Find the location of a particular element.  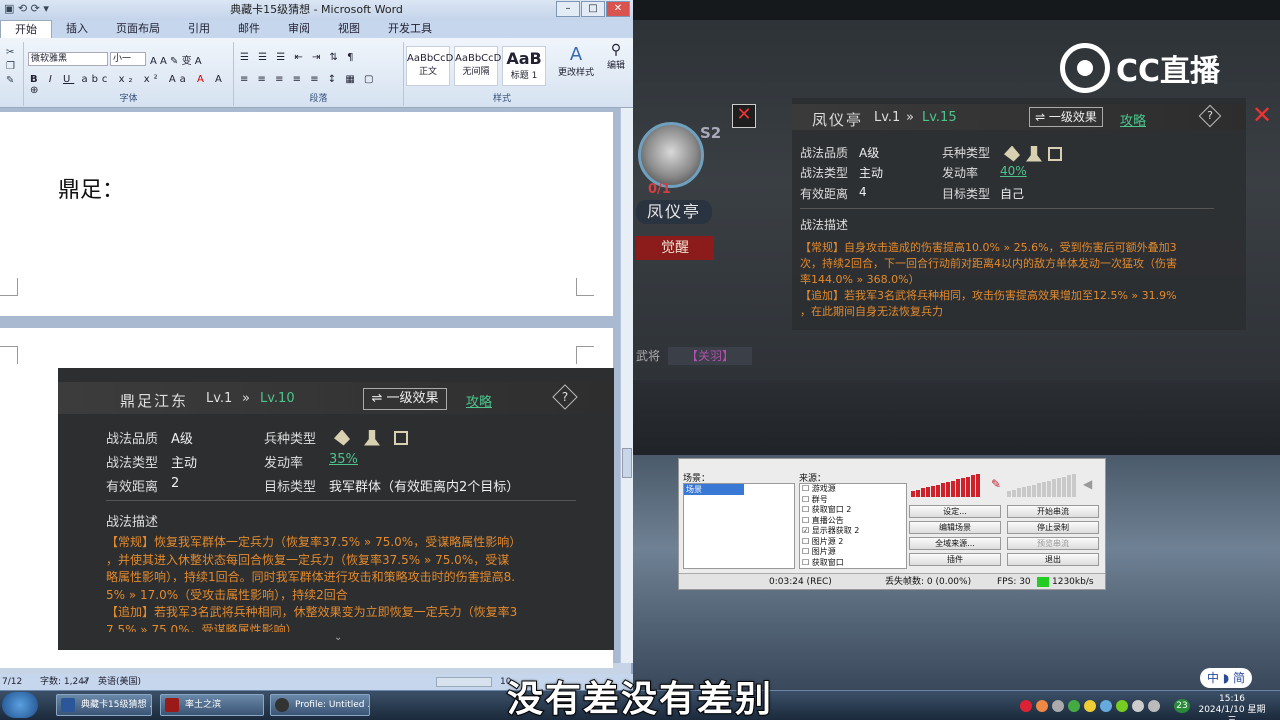

crop-mark is located at coordinates (585, 355).